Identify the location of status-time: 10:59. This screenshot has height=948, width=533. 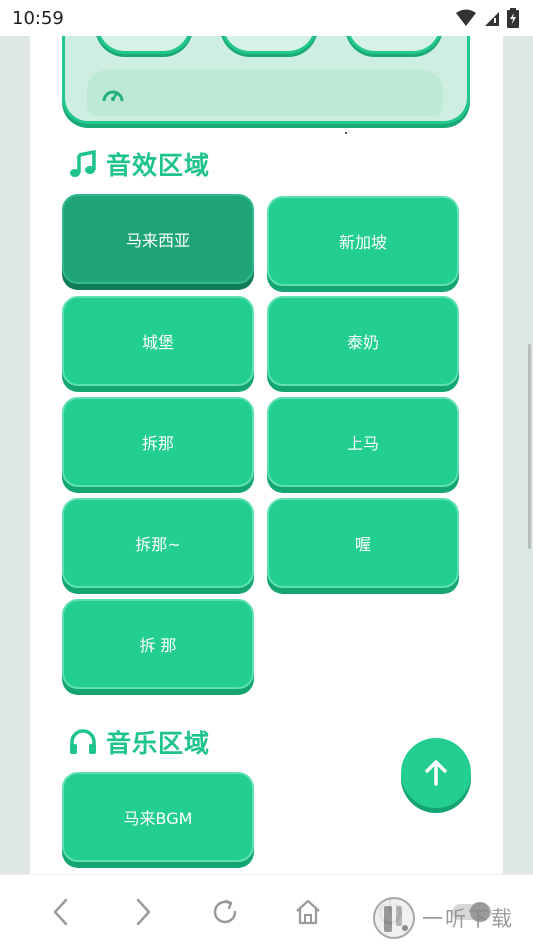
(38, 18).